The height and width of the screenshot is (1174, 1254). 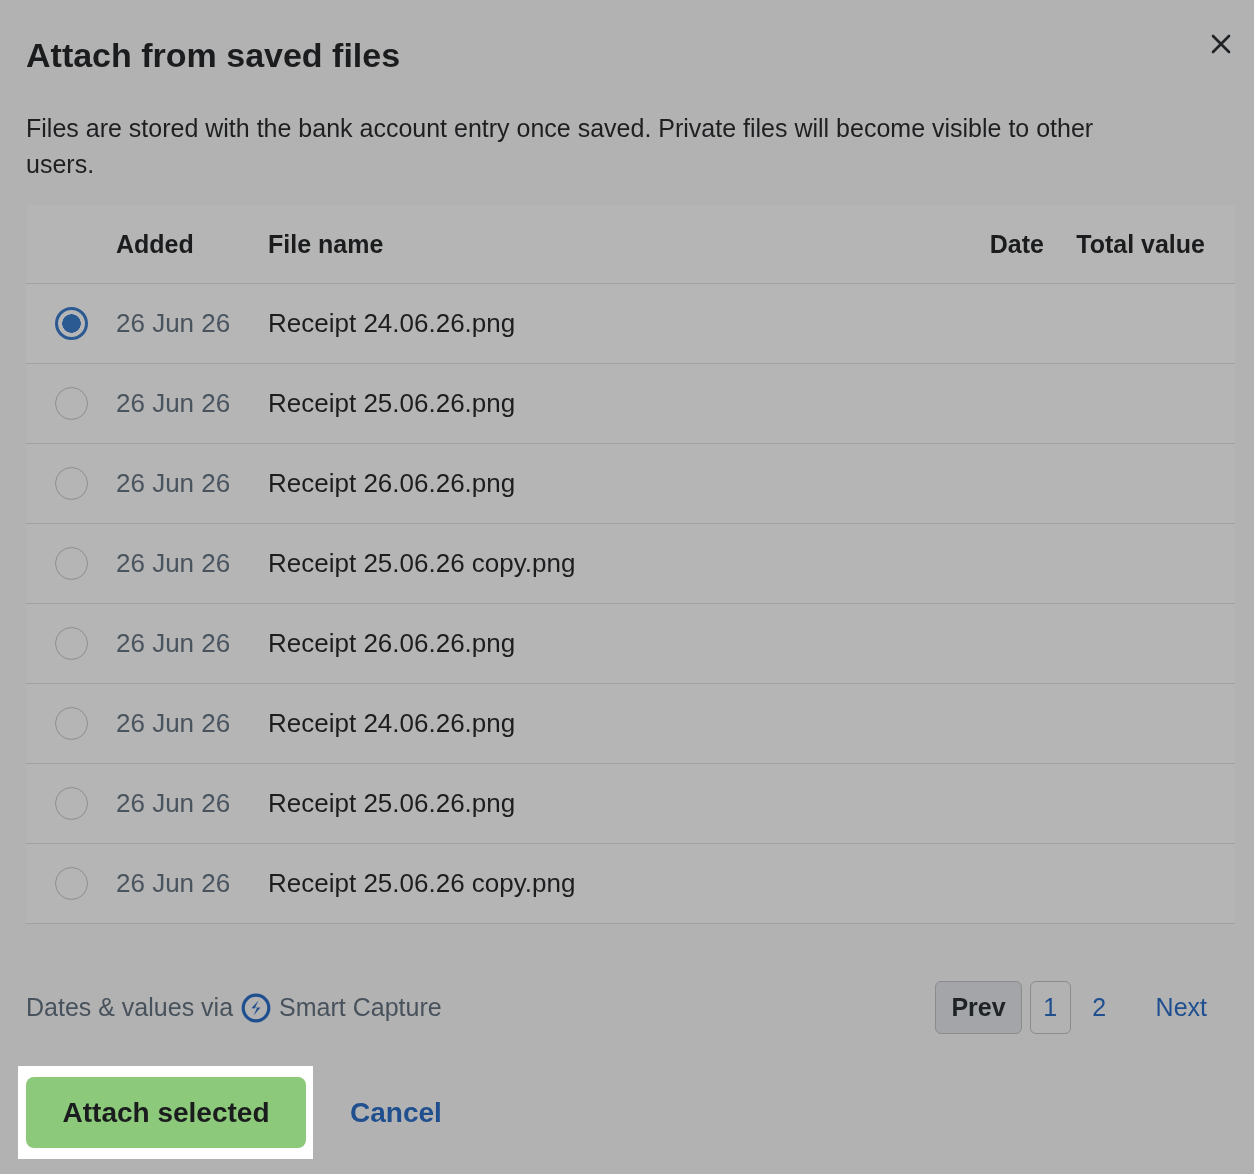 I want to click on page-button: 1, so click(x=1050, y=1007).